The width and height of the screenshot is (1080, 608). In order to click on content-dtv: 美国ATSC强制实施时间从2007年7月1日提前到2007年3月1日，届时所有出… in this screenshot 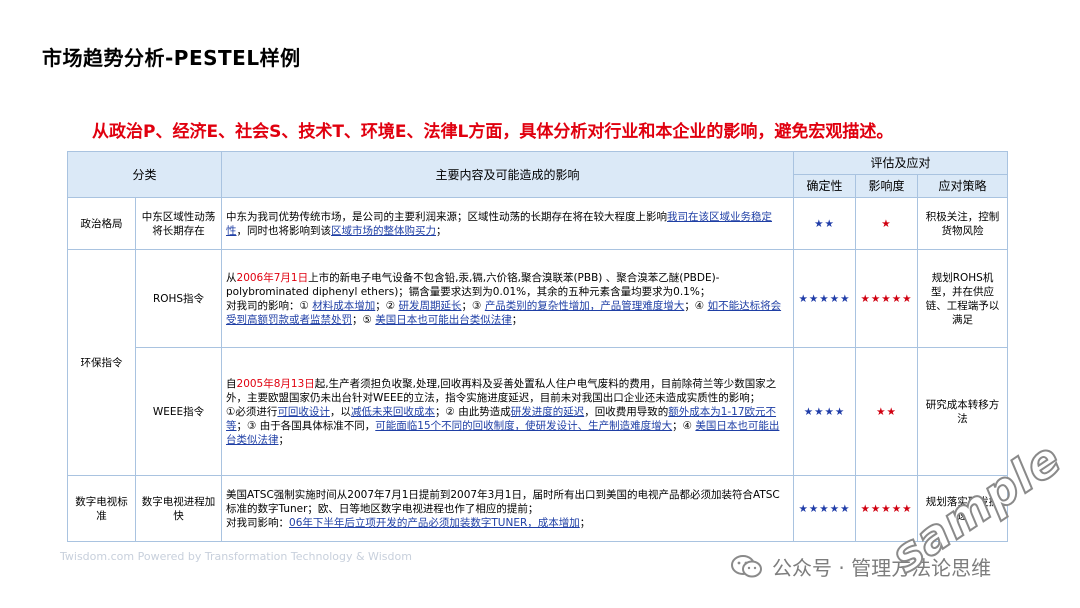, I will do `click(508, 508)`.